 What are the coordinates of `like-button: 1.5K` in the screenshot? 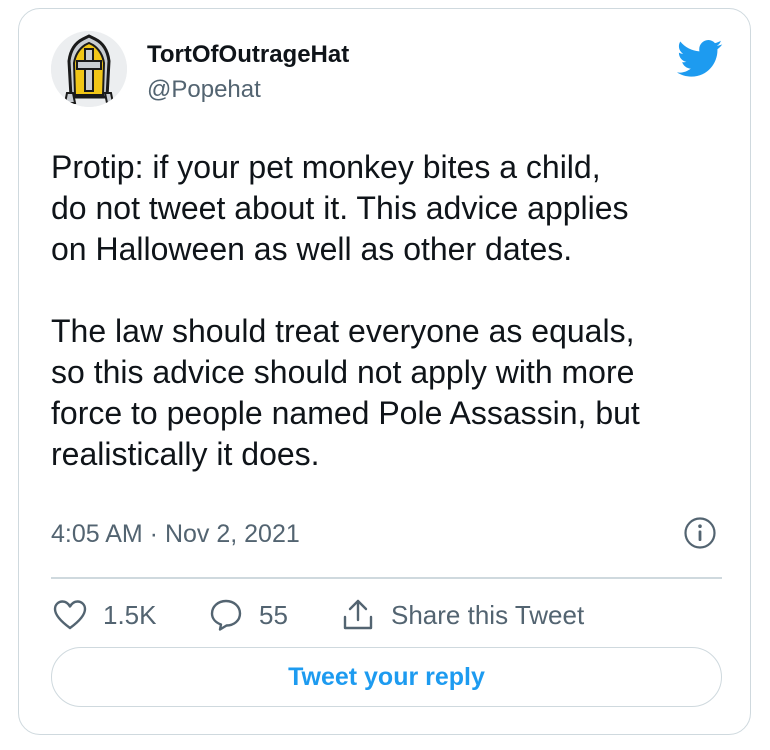 It's located at (105, 615).